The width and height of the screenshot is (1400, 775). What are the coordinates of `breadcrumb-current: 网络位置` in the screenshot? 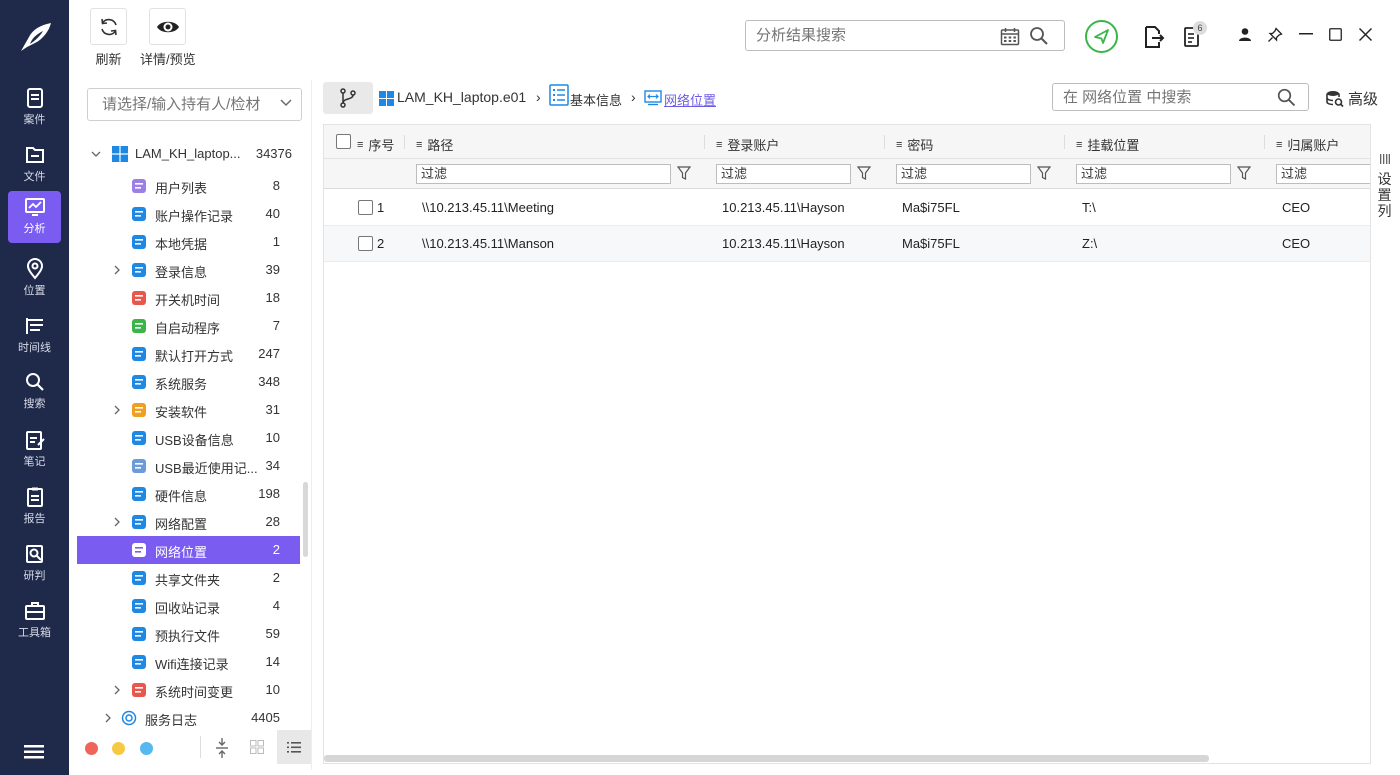 It's located at (690, 99).